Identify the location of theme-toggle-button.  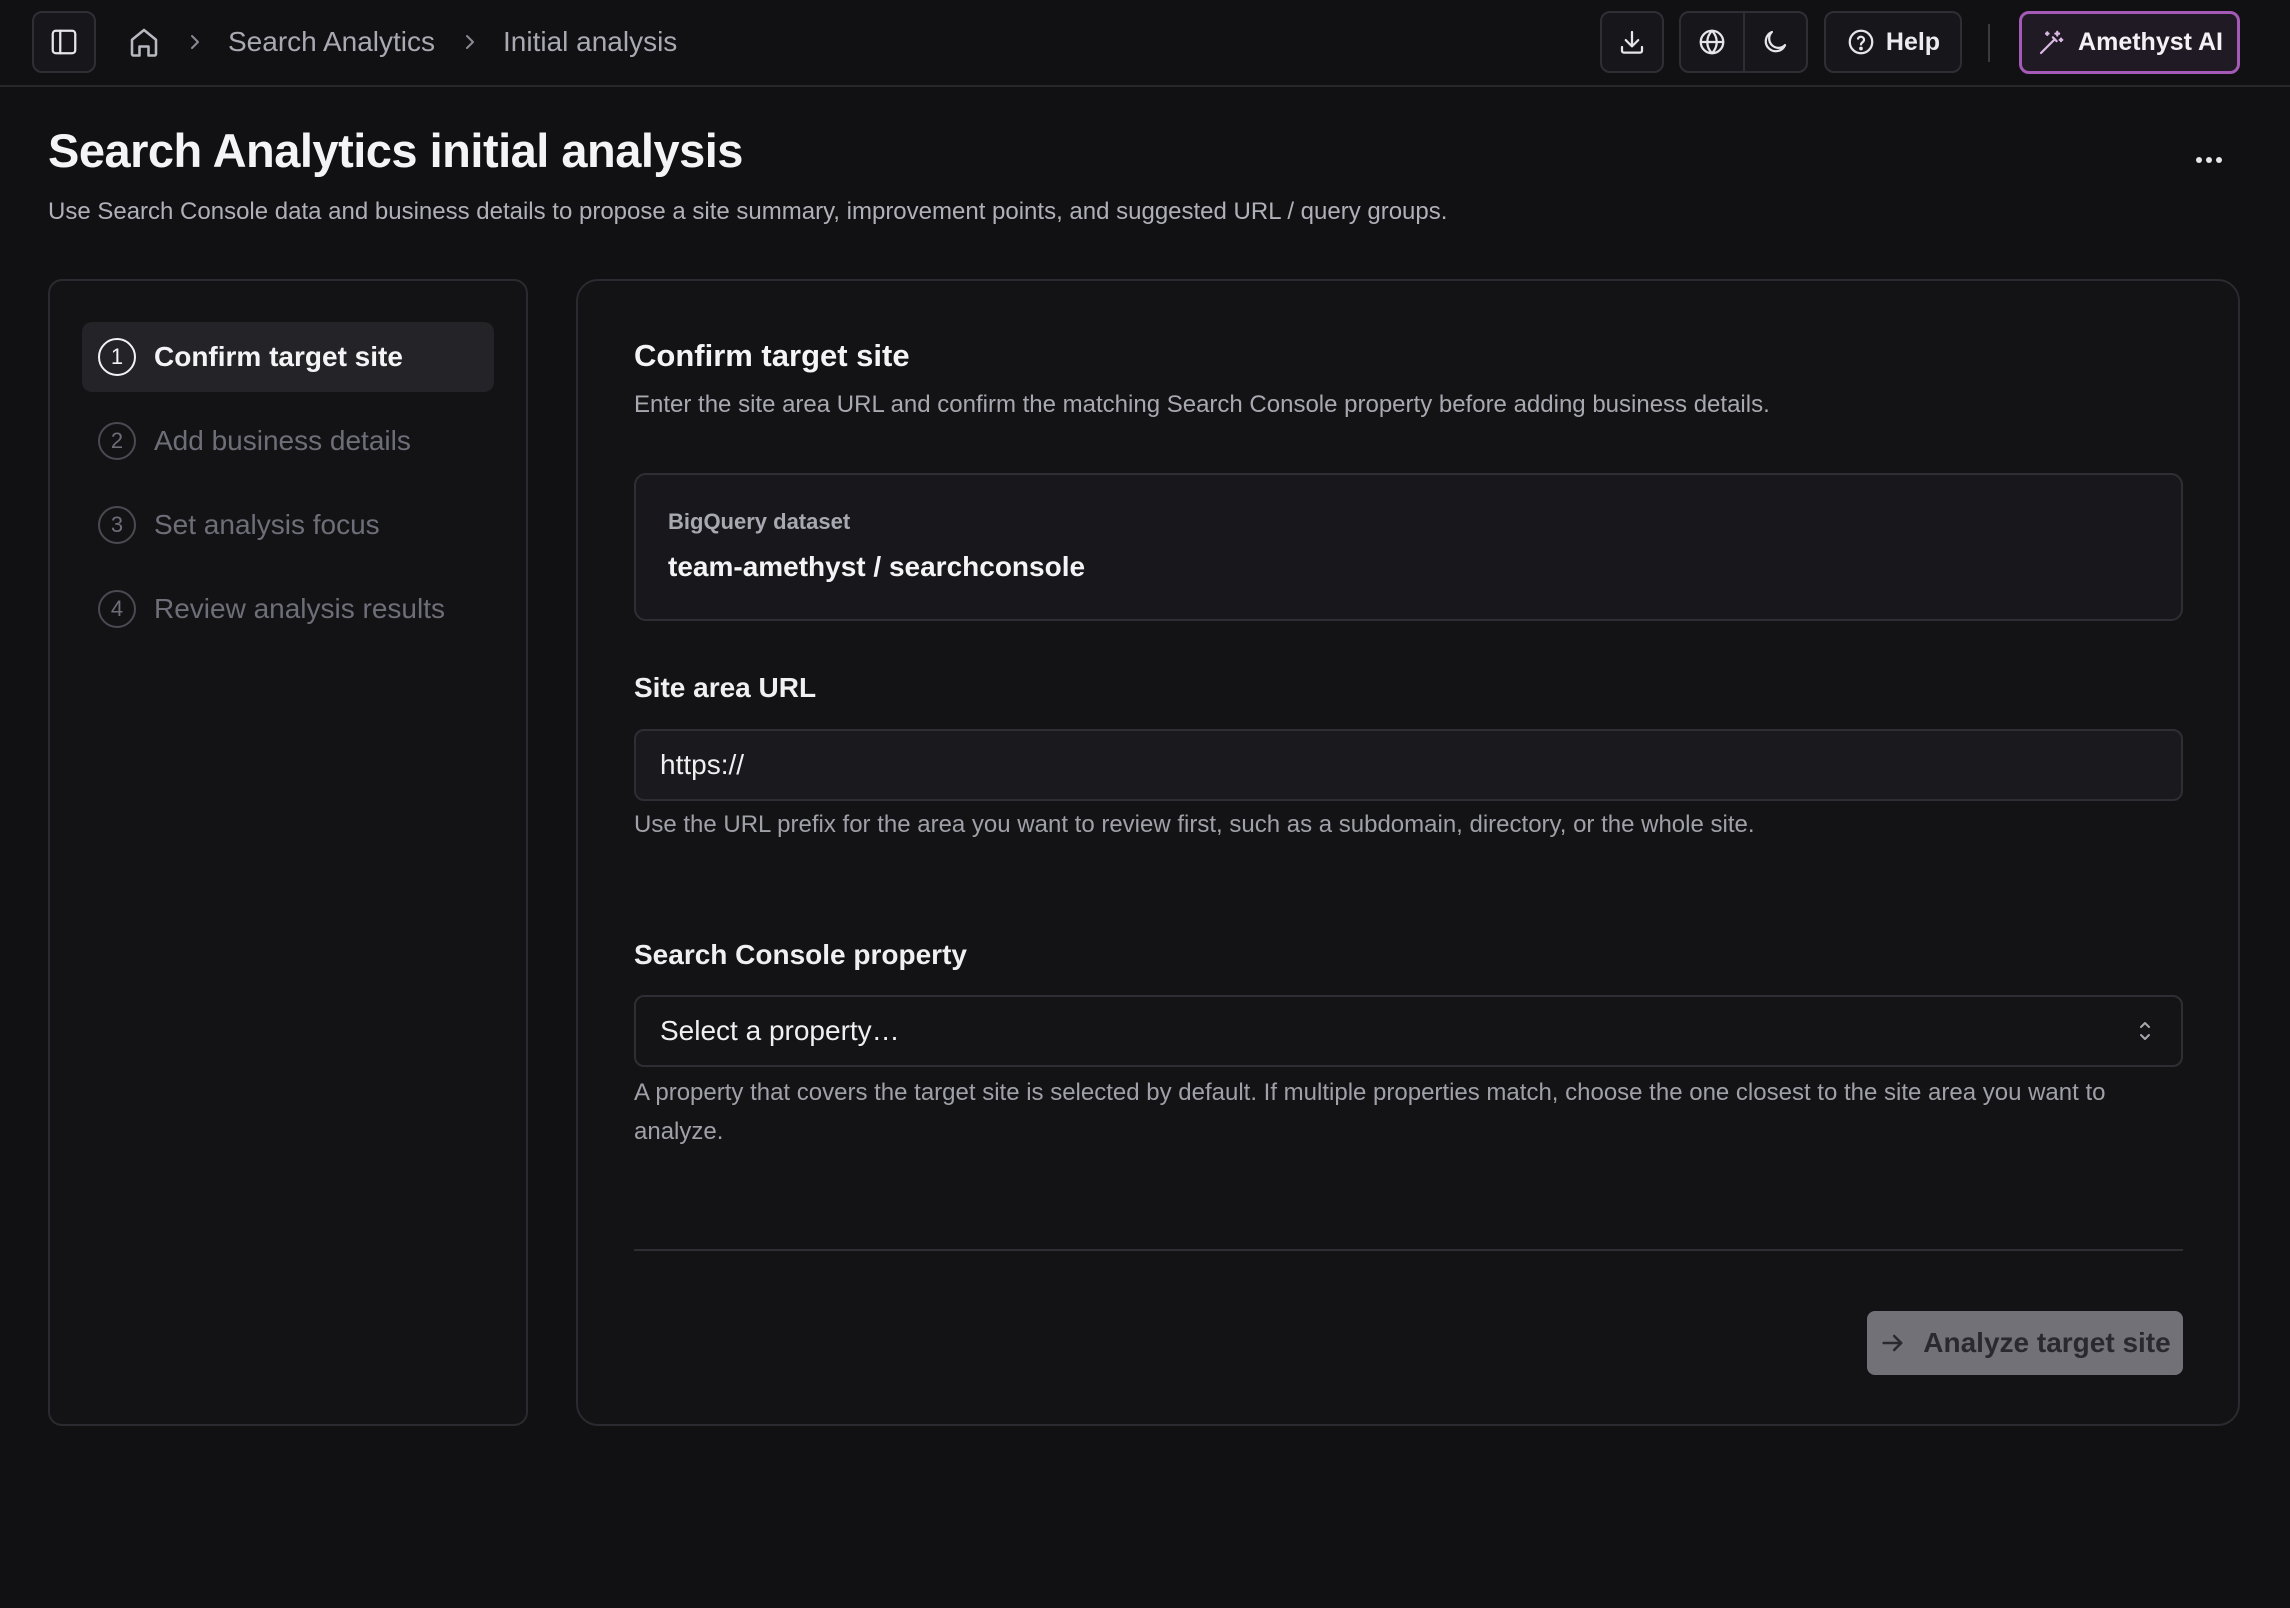
(1774, 42).